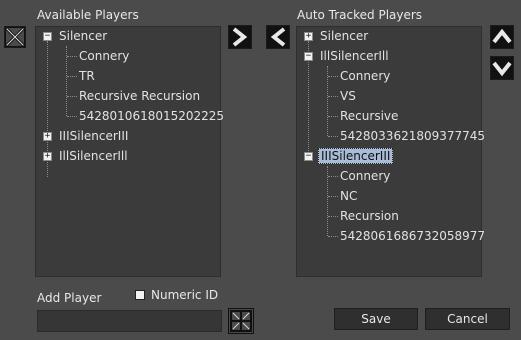 The height and width of the screenshot is (340, 521). What do you see at coordinates (129, 321) in the screenshot?
I see `add-player-input` at bounding box center [129, 321].